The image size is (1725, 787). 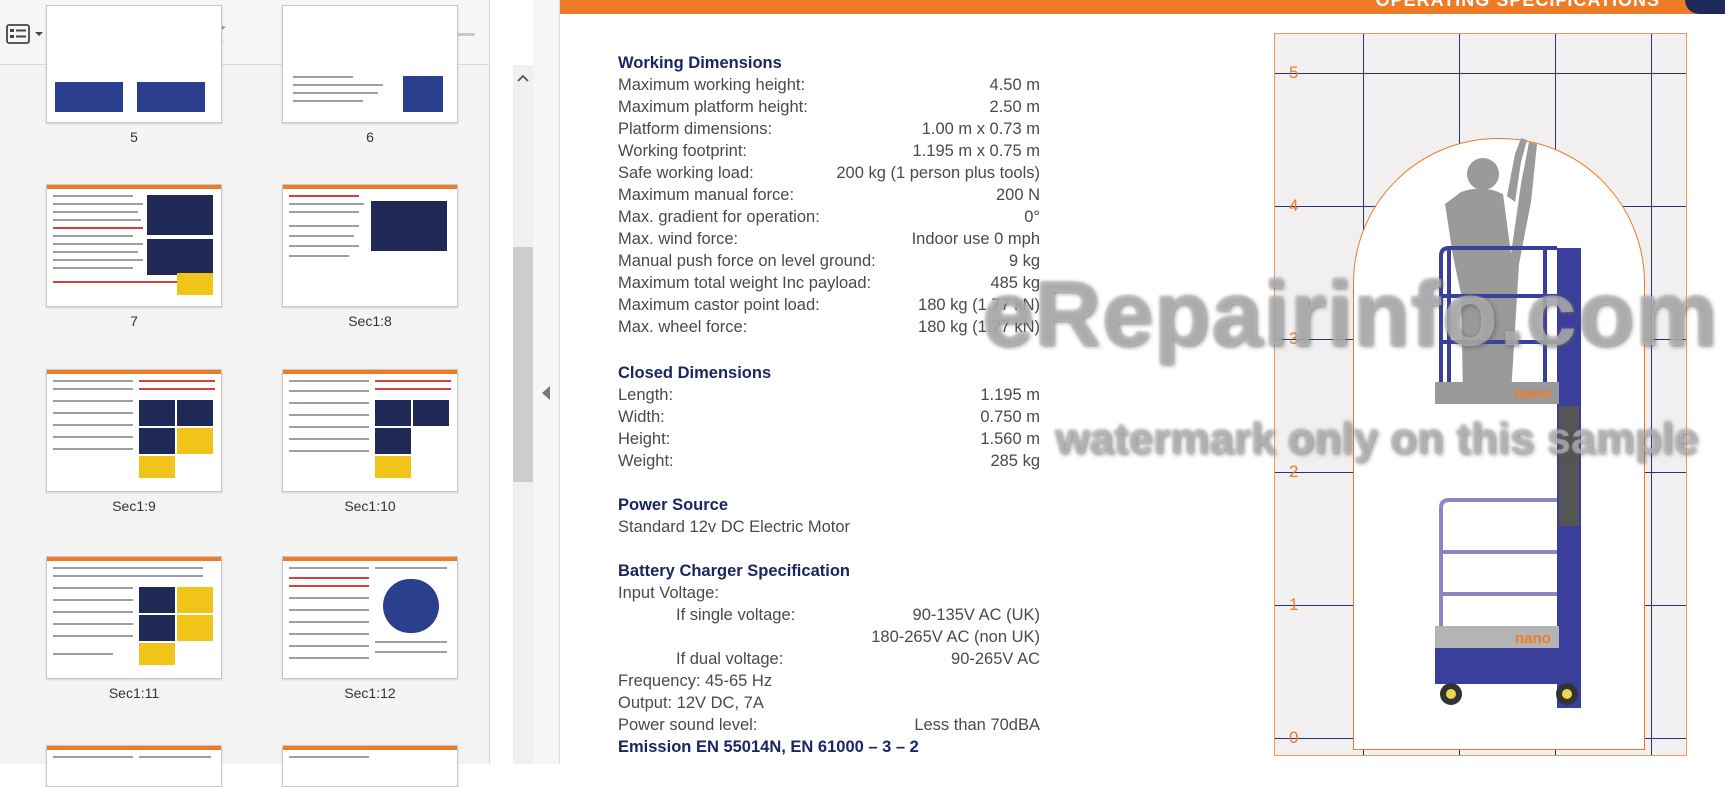 I want to click on thumbnail-label: 5, so click(x=134, y=137).